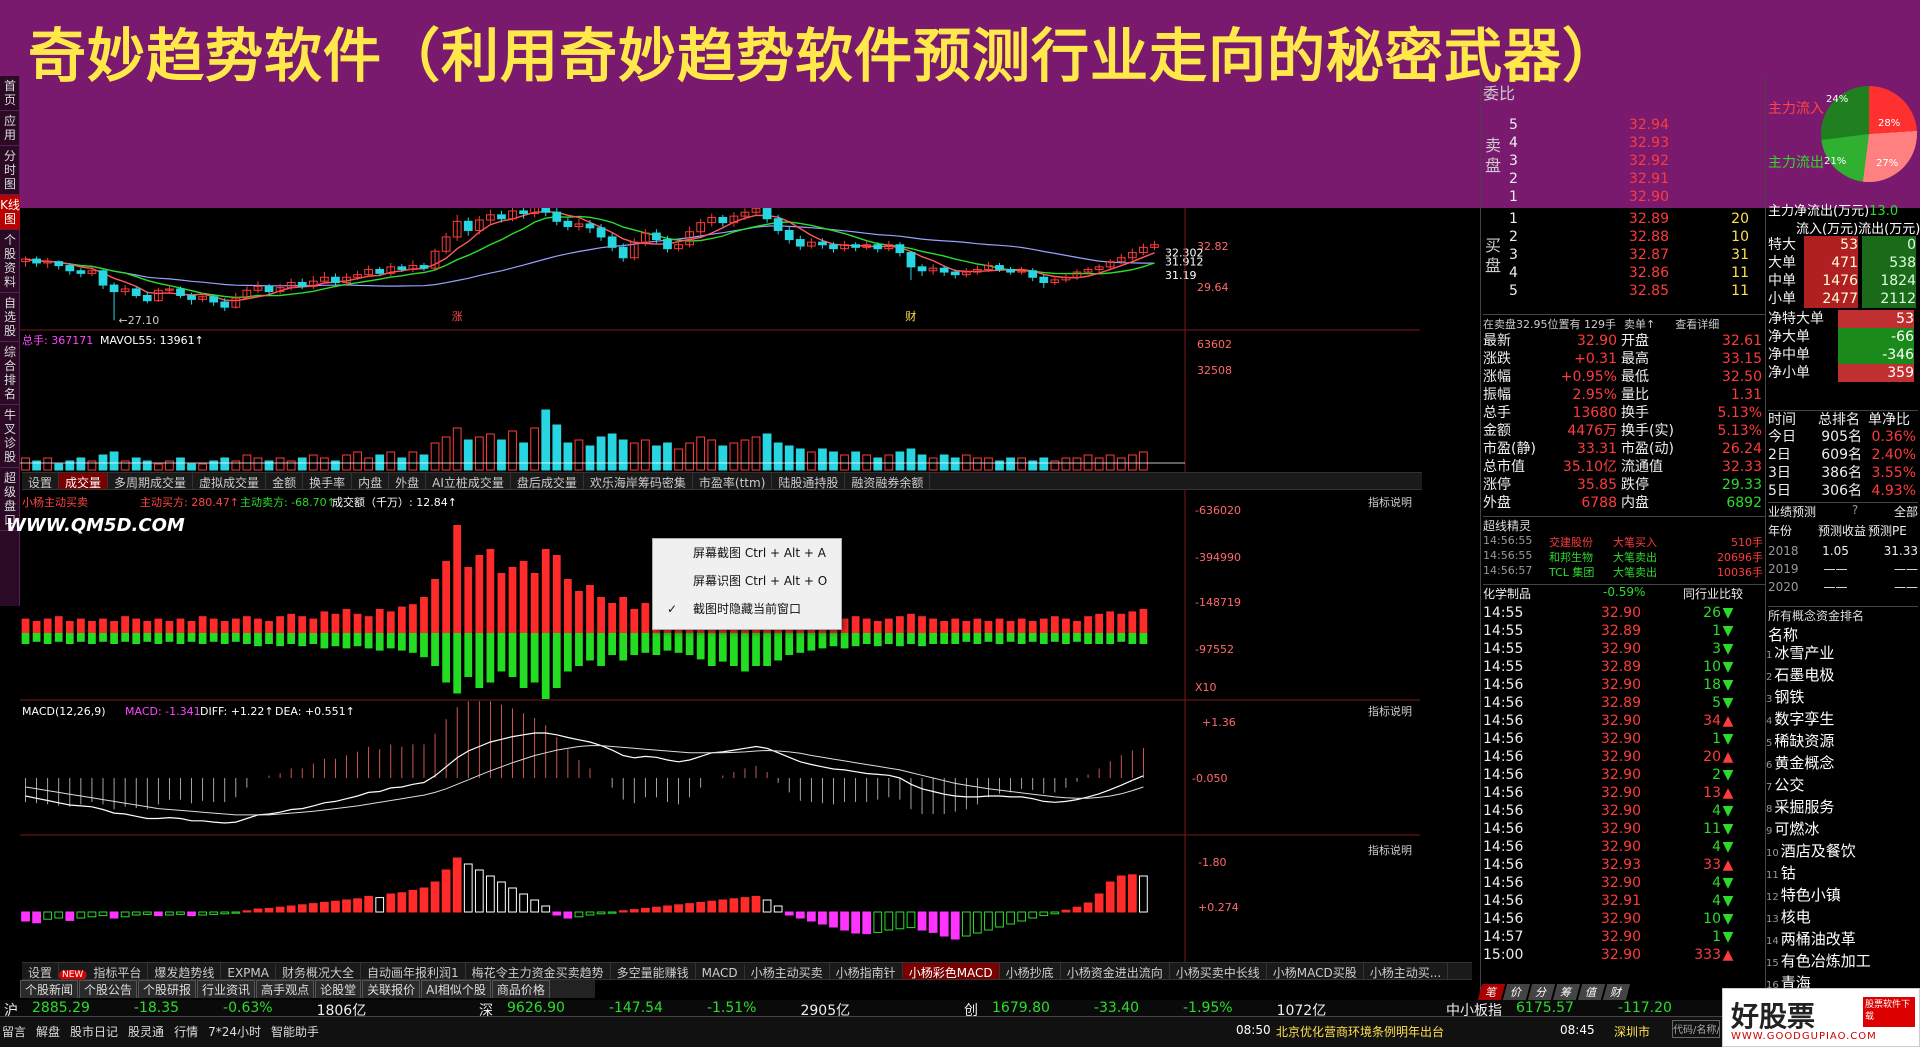 The image size is (1920, 1047). What do you see at coordinates (1841, 828) in the screenshot?
I see `sector-item: 9 可燃冰` at bounding box center [1841, 828].